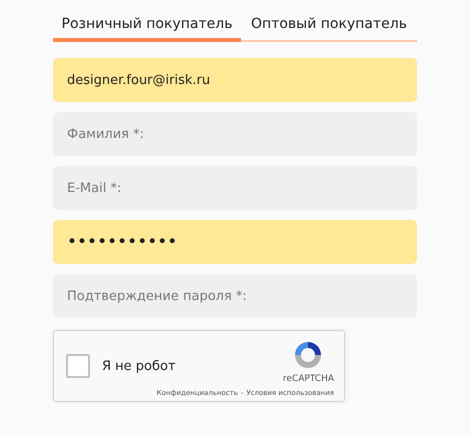  I want to click on recaptcha-brand: reCAPTCHA, so click(308, 379).